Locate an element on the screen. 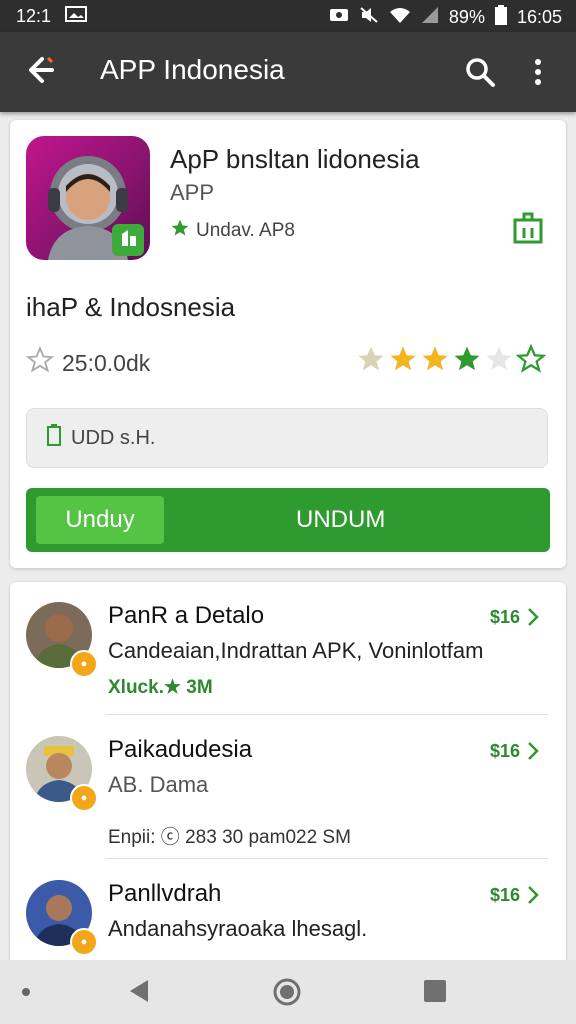 The image size is (576, 1024). list-item-name: Paikadudesia is located at coordinates (180, 749).